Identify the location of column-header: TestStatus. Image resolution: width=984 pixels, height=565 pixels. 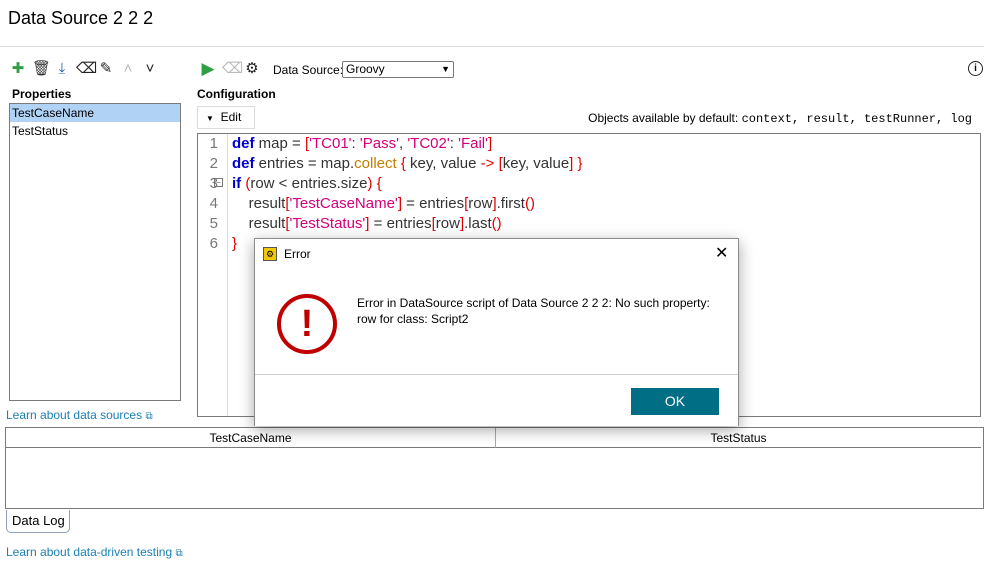
(738, 438).